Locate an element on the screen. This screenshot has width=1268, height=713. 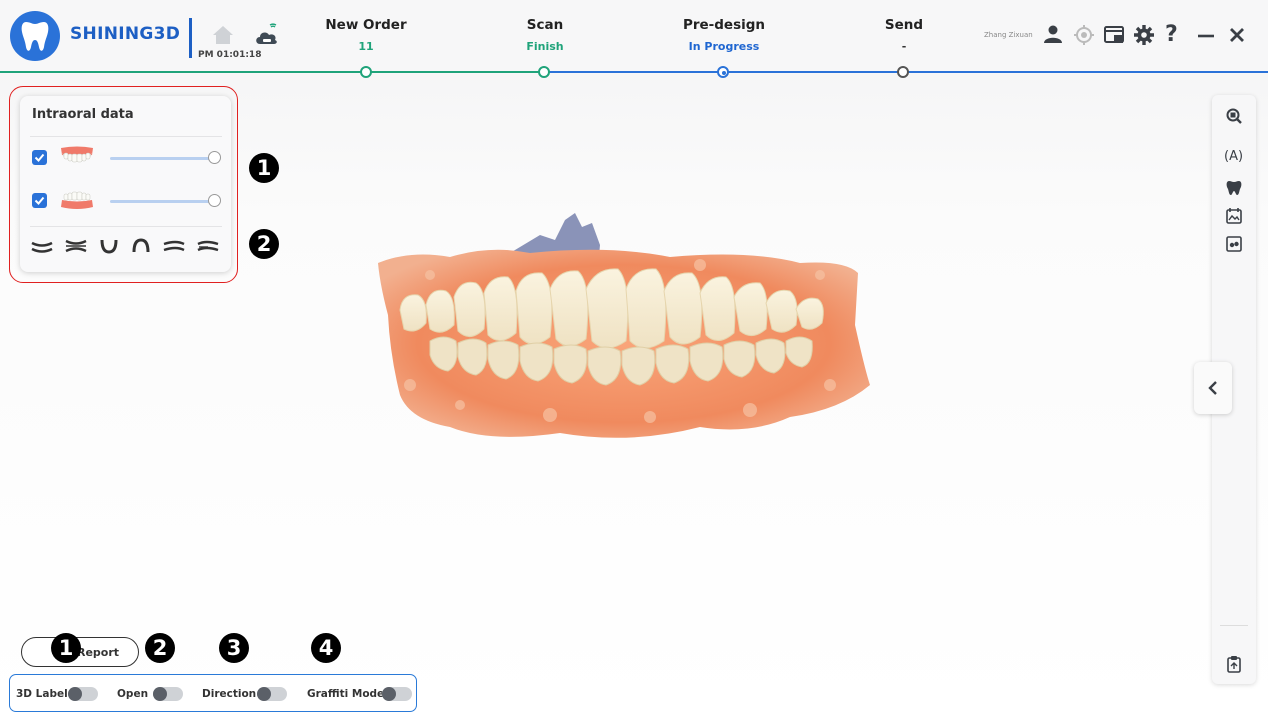
3d-label-toggle is located at coordinates (83, 694).